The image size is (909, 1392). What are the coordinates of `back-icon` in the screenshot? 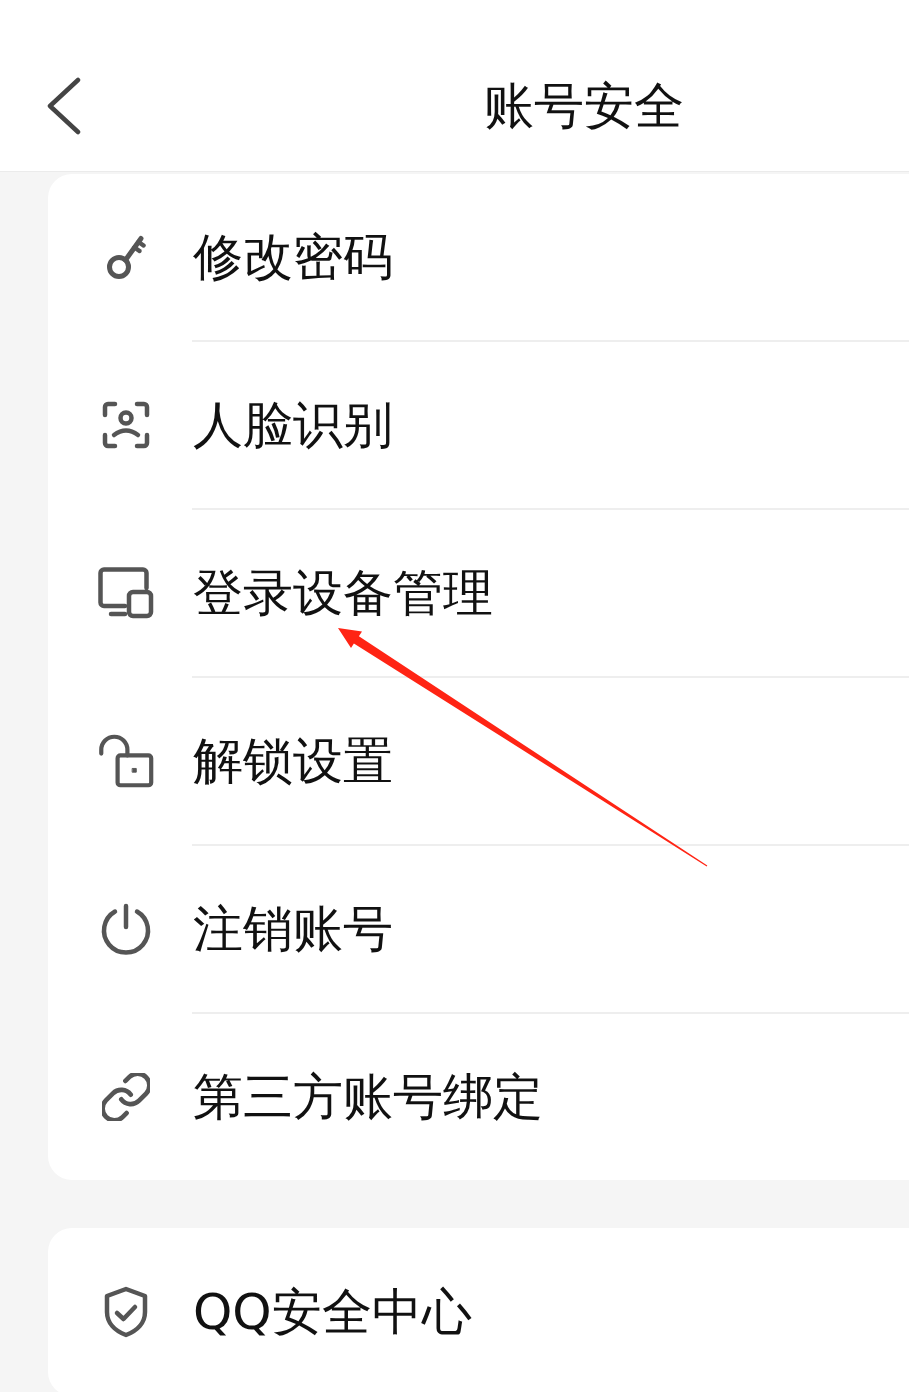 It's located at (64, 105).